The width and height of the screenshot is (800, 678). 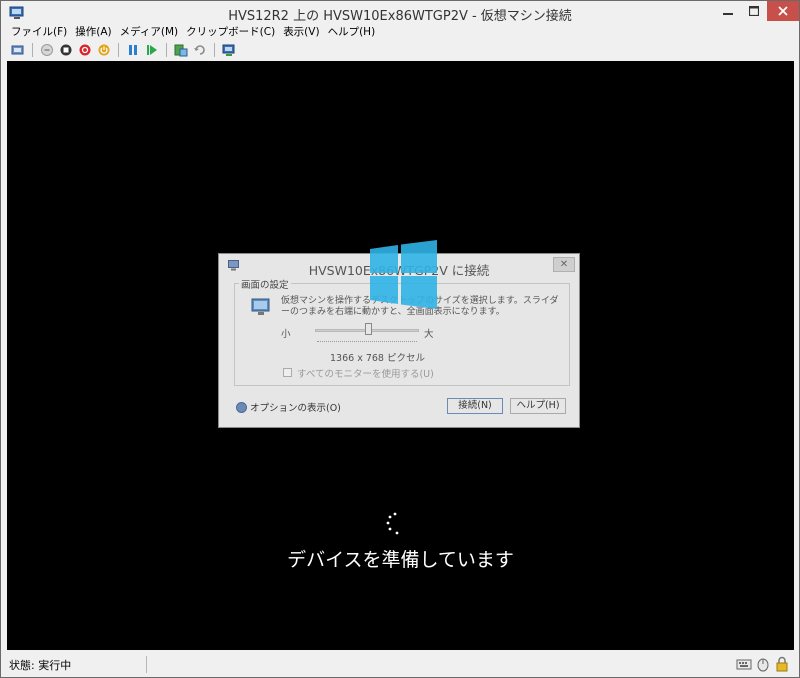 What do you see at coordinates (104, 50) in the screenshot?
I see `save-icon` at bounding box center [104, 50].